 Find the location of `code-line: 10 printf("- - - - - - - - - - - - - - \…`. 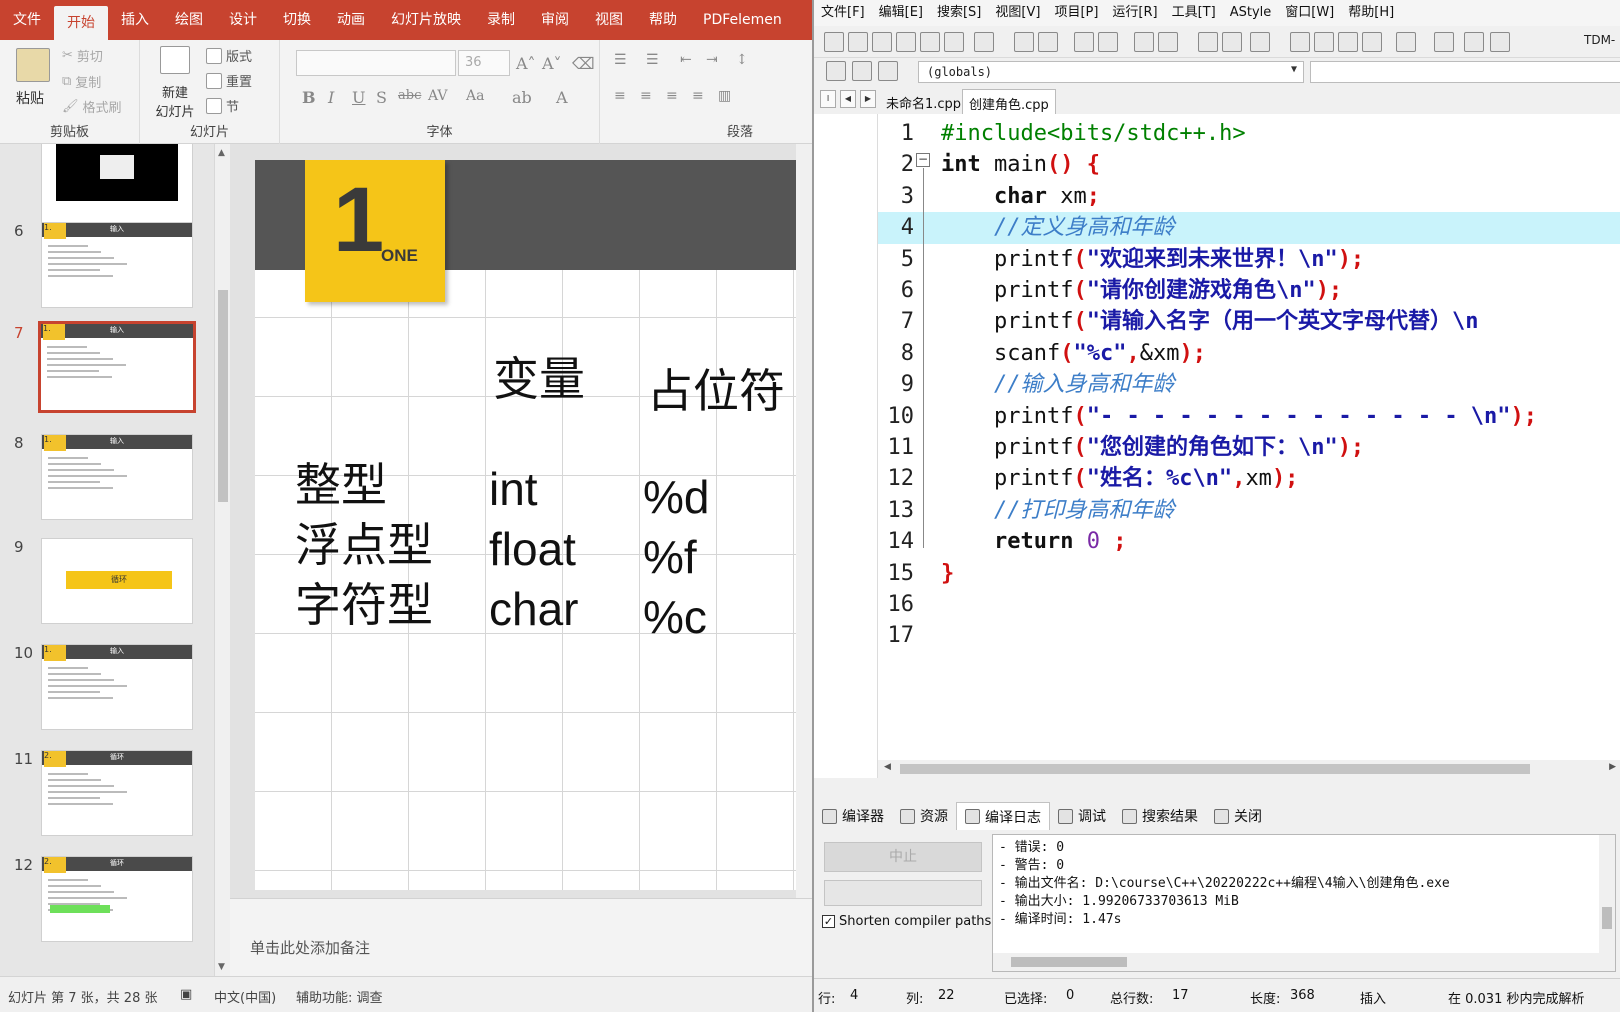

code-line: 10 printf("- - - - - - - - - - - - - - \… is located at coordinates (1249, 416).